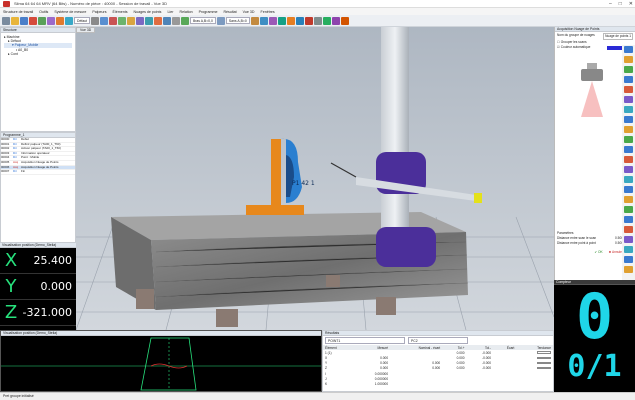  Describe the element at coordinates (33, 20) in the screenshot. I see `delete-icon` at that location.